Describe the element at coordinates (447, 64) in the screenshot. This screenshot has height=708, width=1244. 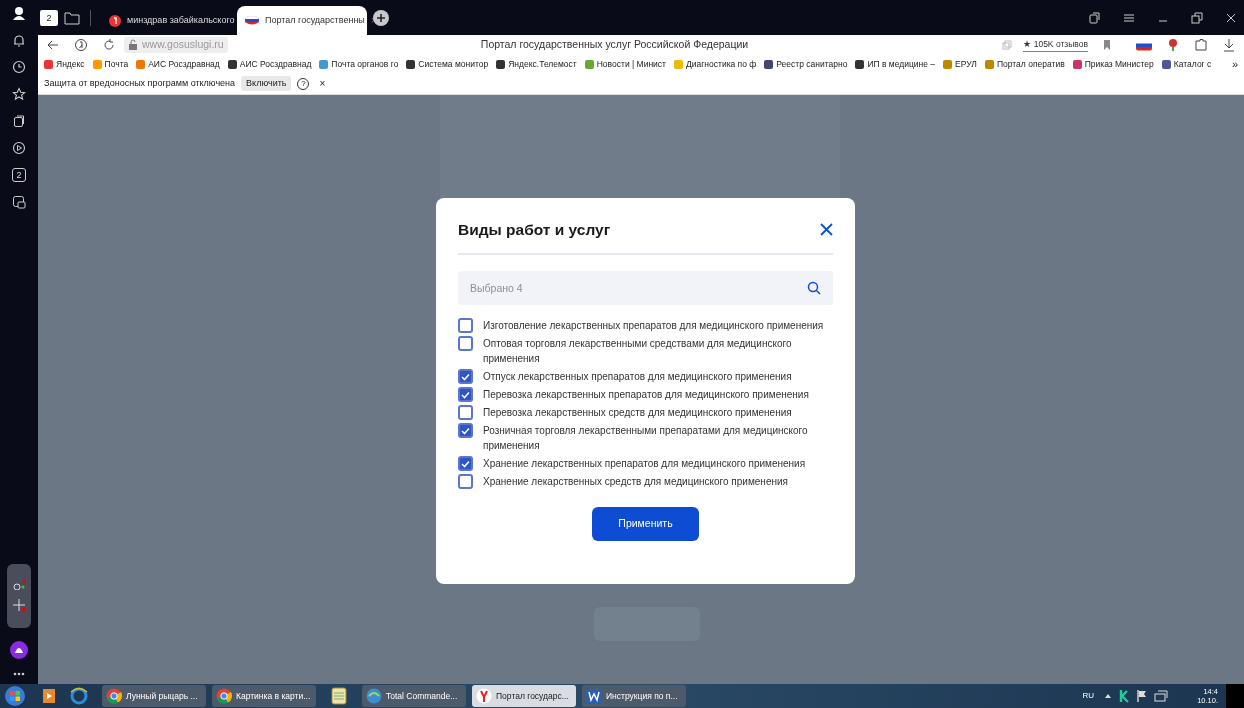
I see `bookmark-item: Система монитор` at that location.